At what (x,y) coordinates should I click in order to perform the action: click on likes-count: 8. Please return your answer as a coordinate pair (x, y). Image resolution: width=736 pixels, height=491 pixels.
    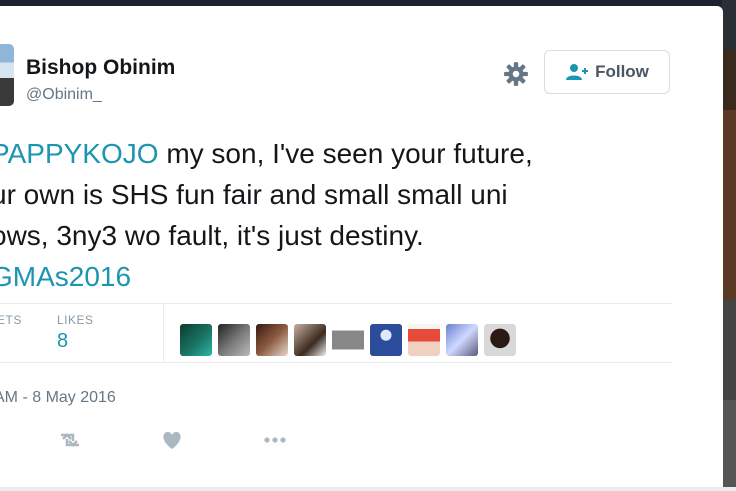
    Looking at the image, I should click on (62, 341).